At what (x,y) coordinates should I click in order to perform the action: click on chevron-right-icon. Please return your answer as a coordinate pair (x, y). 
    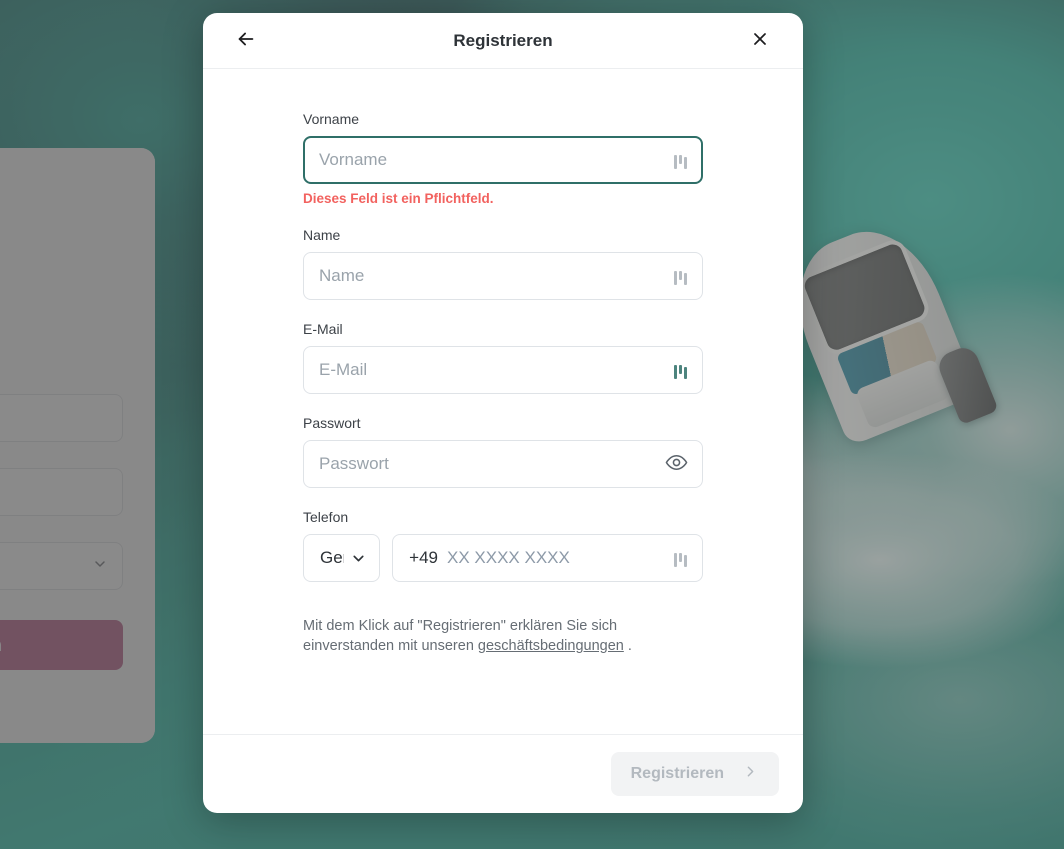
    Looking at the image, I should click on (750, 774).